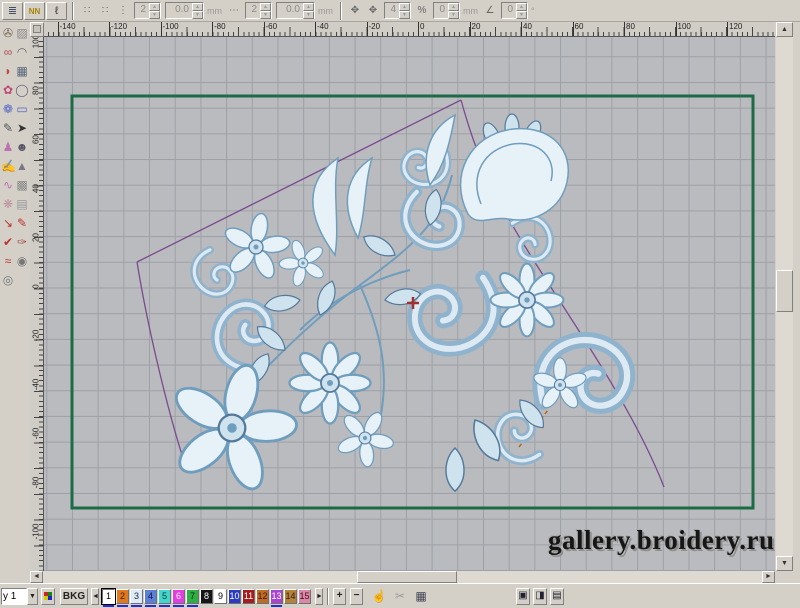 Image resolution: width=800 pixels, height=608 pixels. What do you see at coordinates (8, 223) in the screenshot?
I see `red-arrow-tool-icon: ↘` at bounding box center [8, 223].